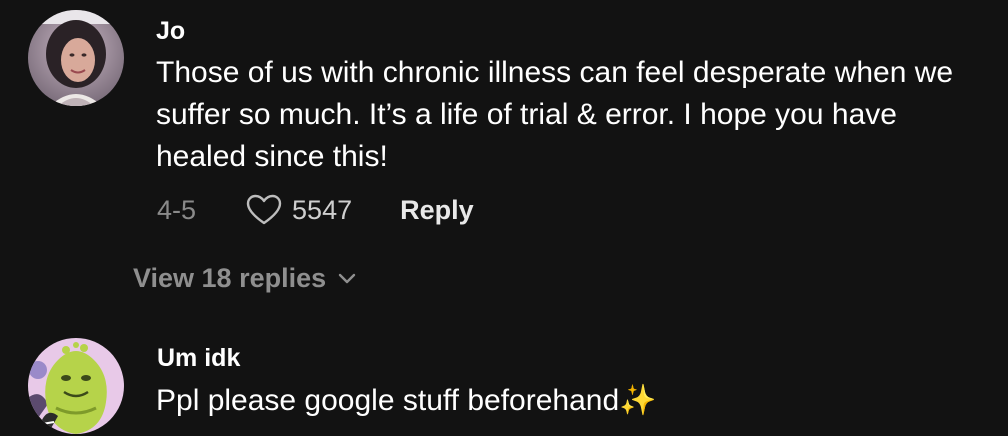 The width and height of the screenshot is (1008, 436). What do you see at coordinates (437, 210) in the screenshot?
I see `reply-button: Reply` at bounding box center [437, 210].